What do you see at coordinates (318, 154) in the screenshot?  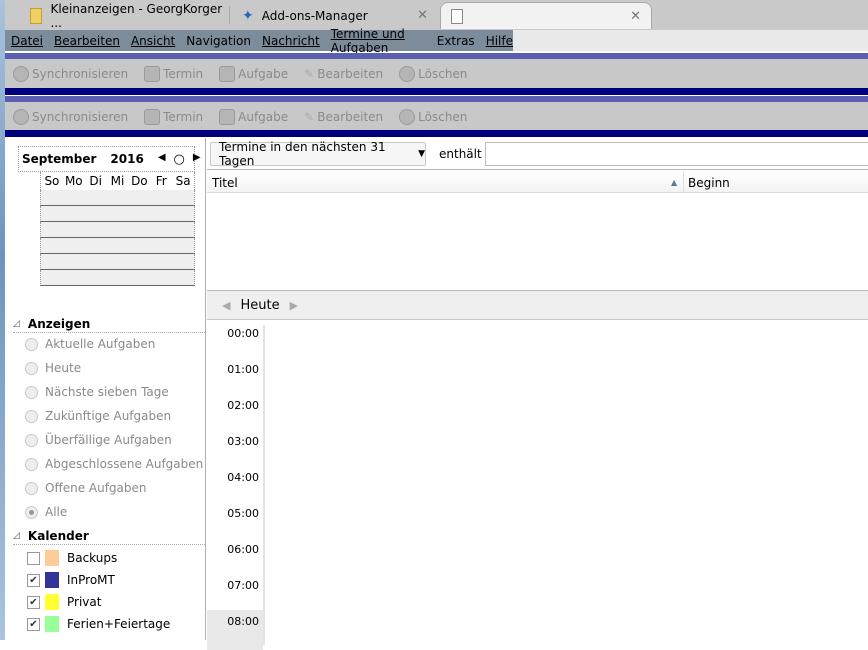 I see `date-range-select: Termine in den nächsten 31 Tagen ▼` at bounding box center [318, 154].